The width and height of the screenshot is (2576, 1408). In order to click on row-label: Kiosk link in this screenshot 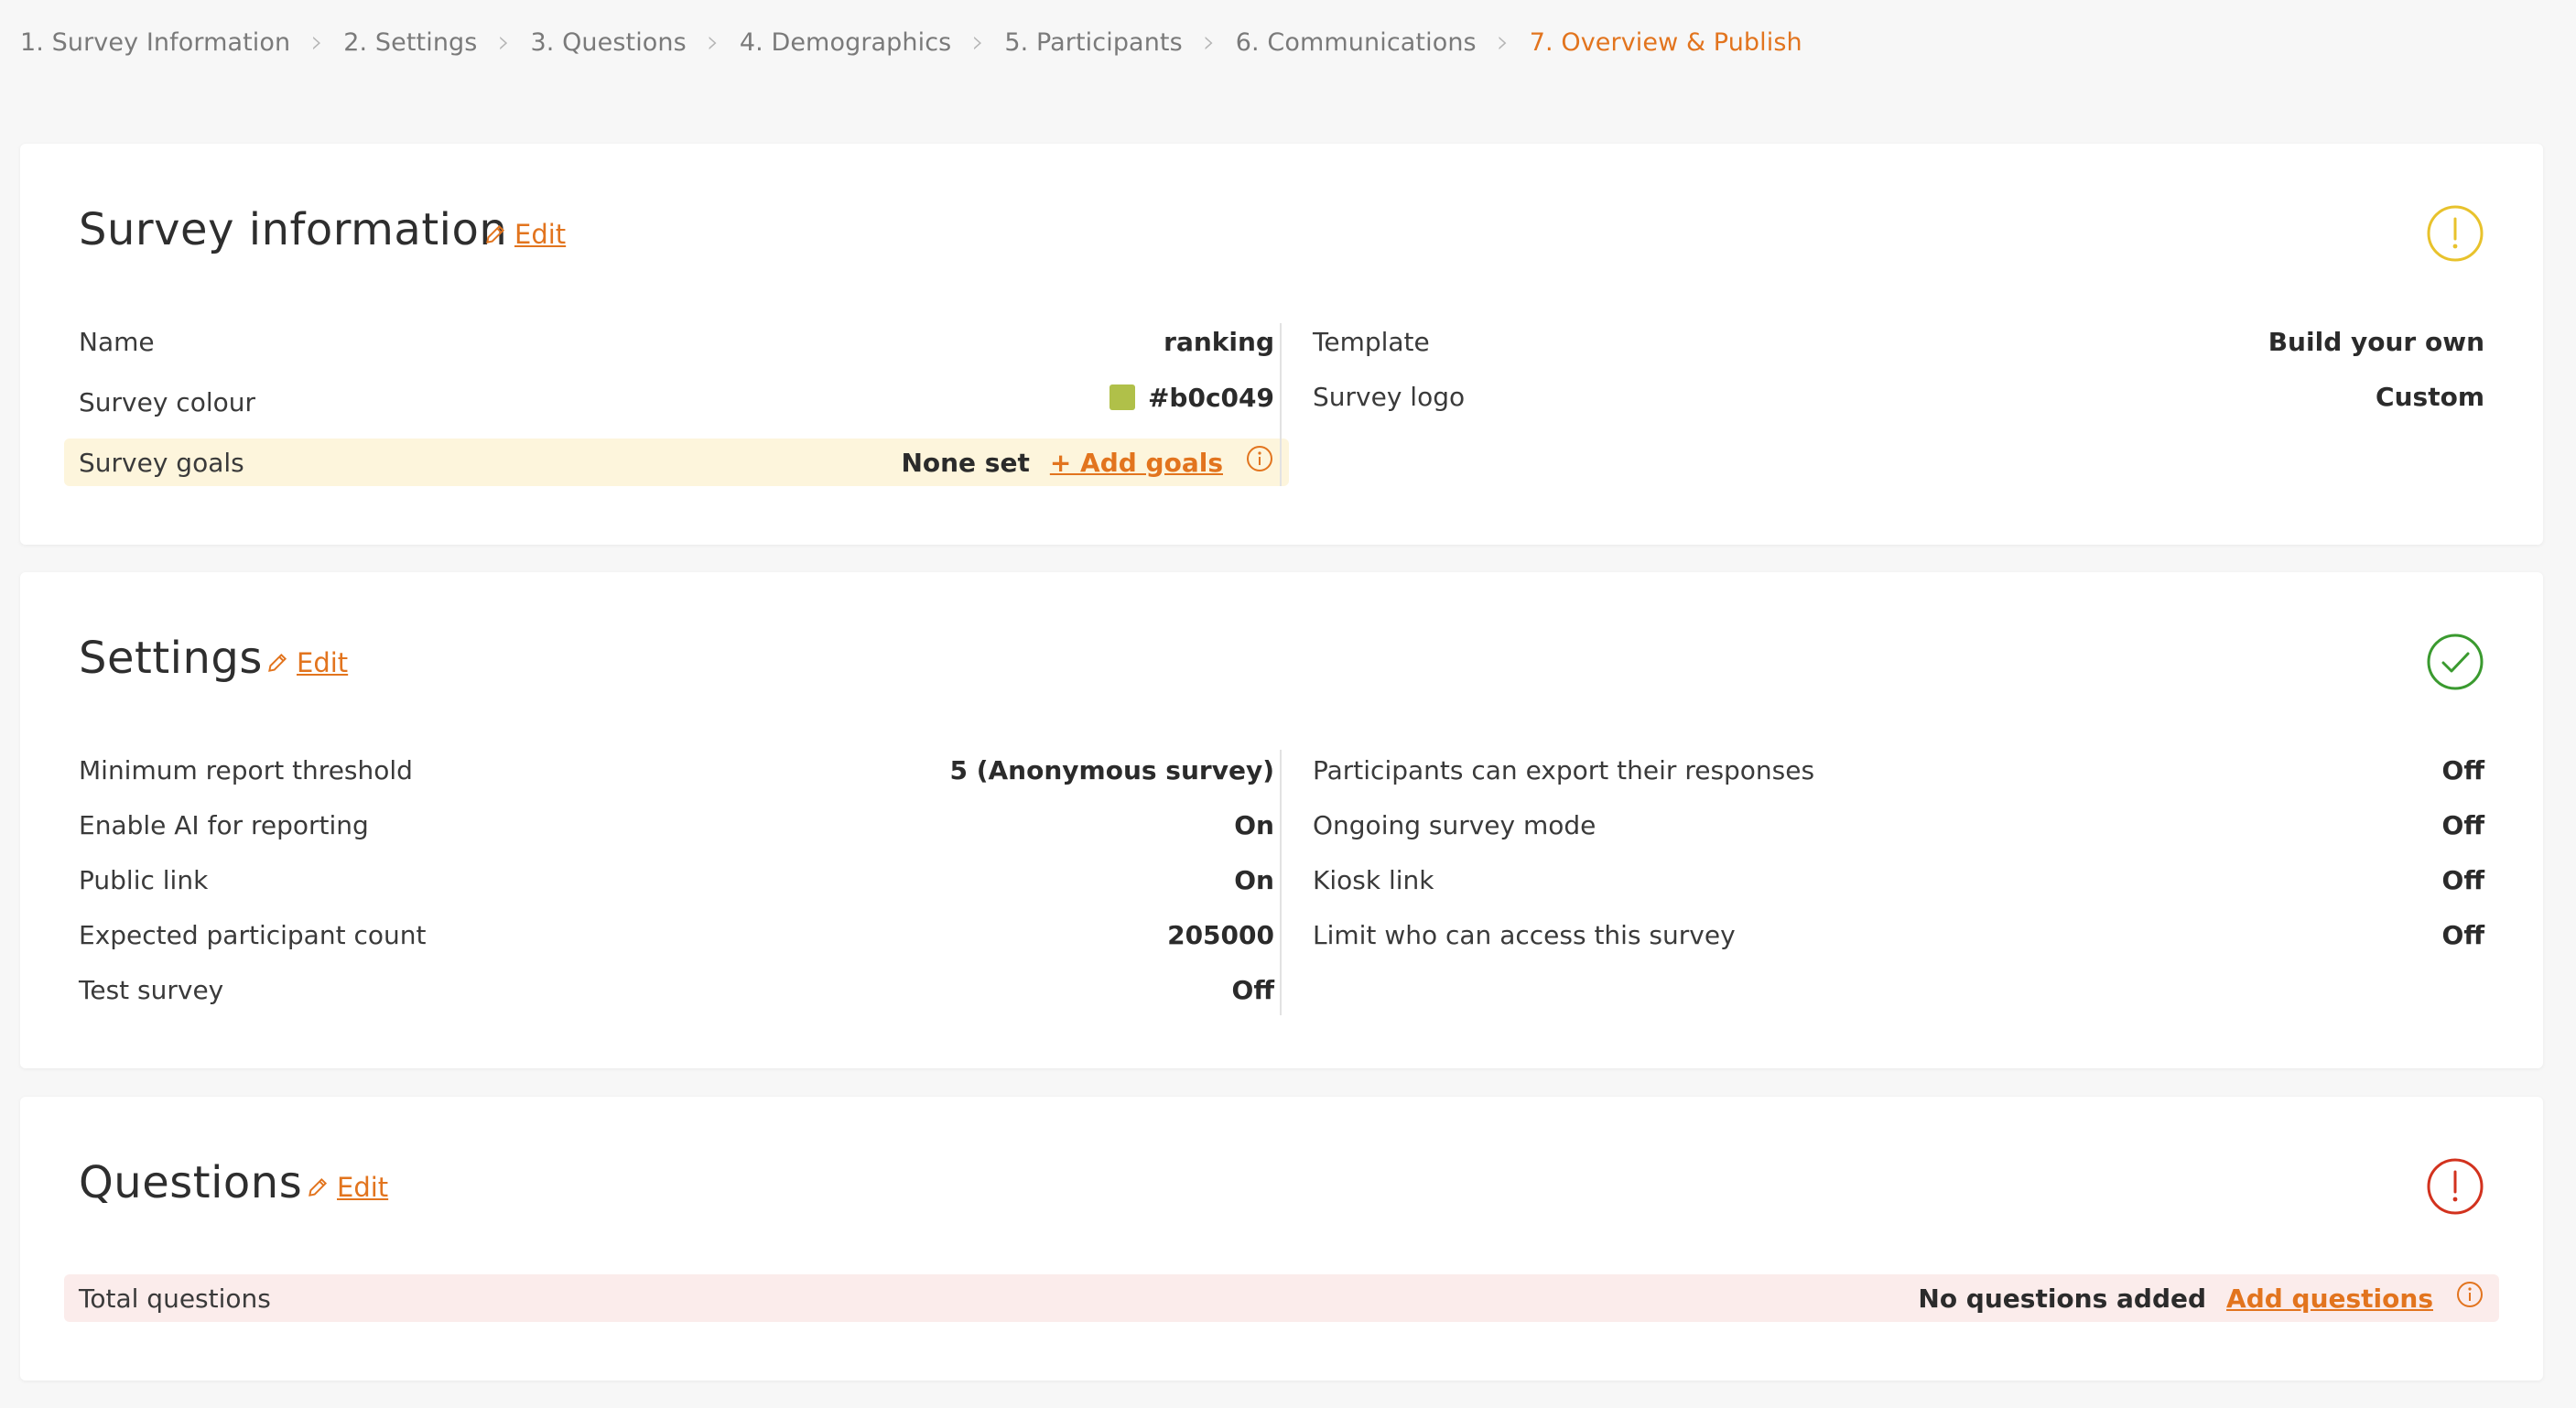, I will do `click(1374, 879)`.